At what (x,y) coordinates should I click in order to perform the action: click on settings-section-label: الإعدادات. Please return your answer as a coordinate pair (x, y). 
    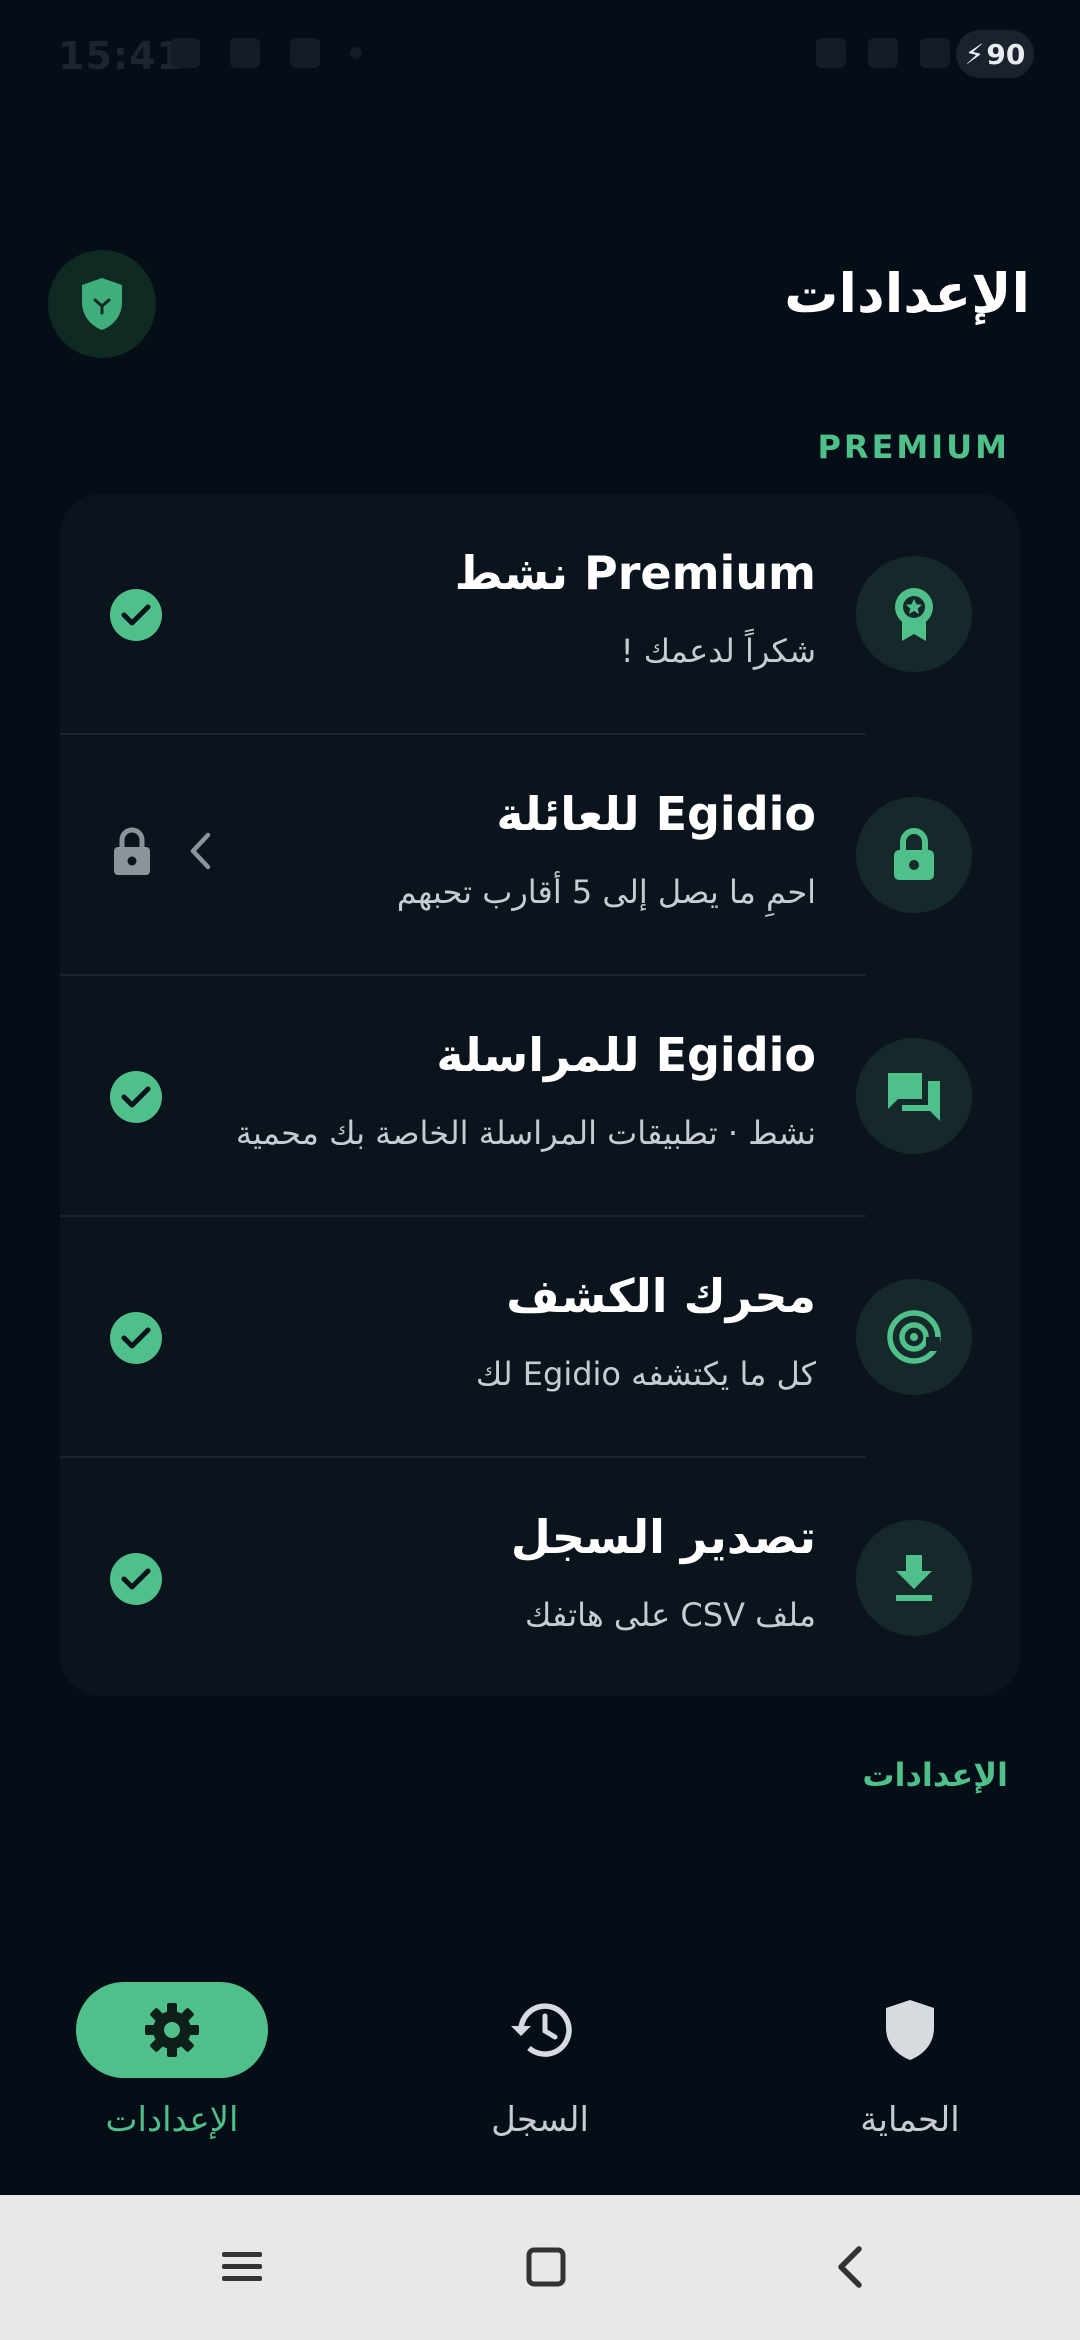
    Looking at the image, I should click on (935, 1775).